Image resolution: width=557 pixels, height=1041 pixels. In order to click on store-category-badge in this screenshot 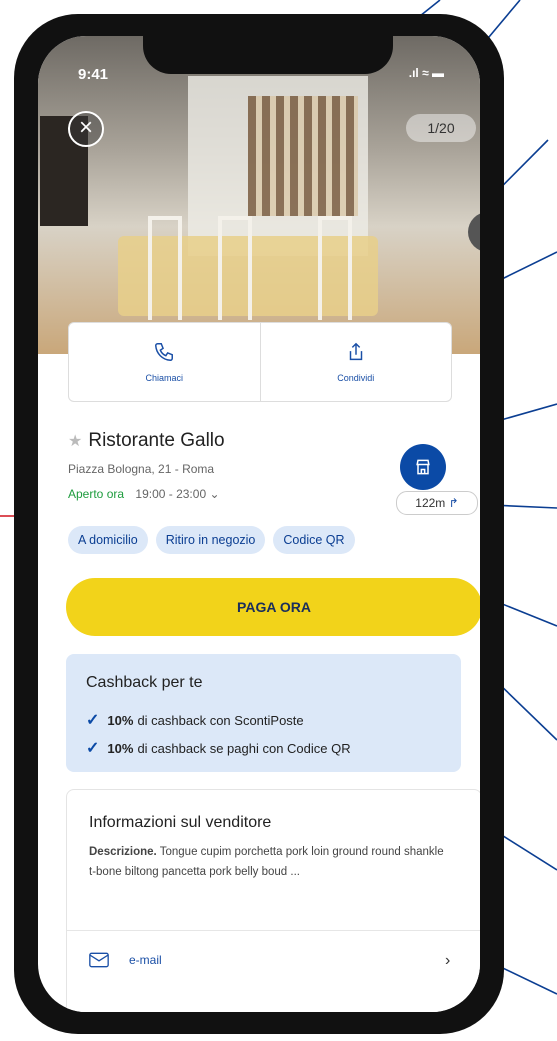, I will do `click(423, 467)`.